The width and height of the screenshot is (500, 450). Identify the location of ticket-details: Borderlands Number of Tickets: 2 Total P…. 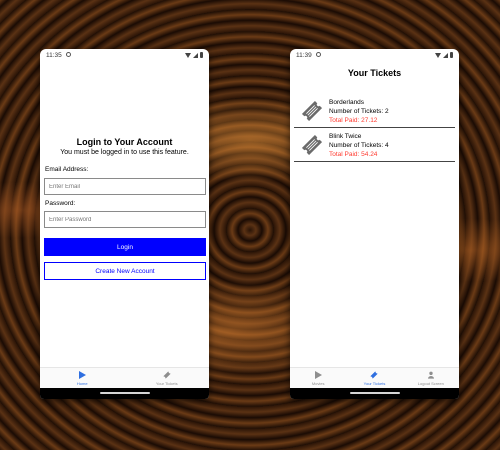
(359, 111).